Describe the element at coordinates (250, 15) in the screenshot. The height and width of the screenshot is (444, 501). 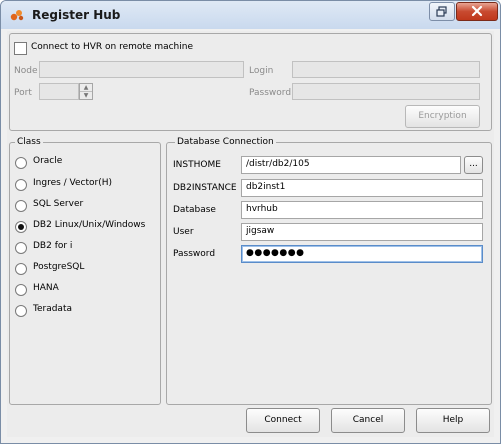
I see `title-bar: Register Hub` at that location.